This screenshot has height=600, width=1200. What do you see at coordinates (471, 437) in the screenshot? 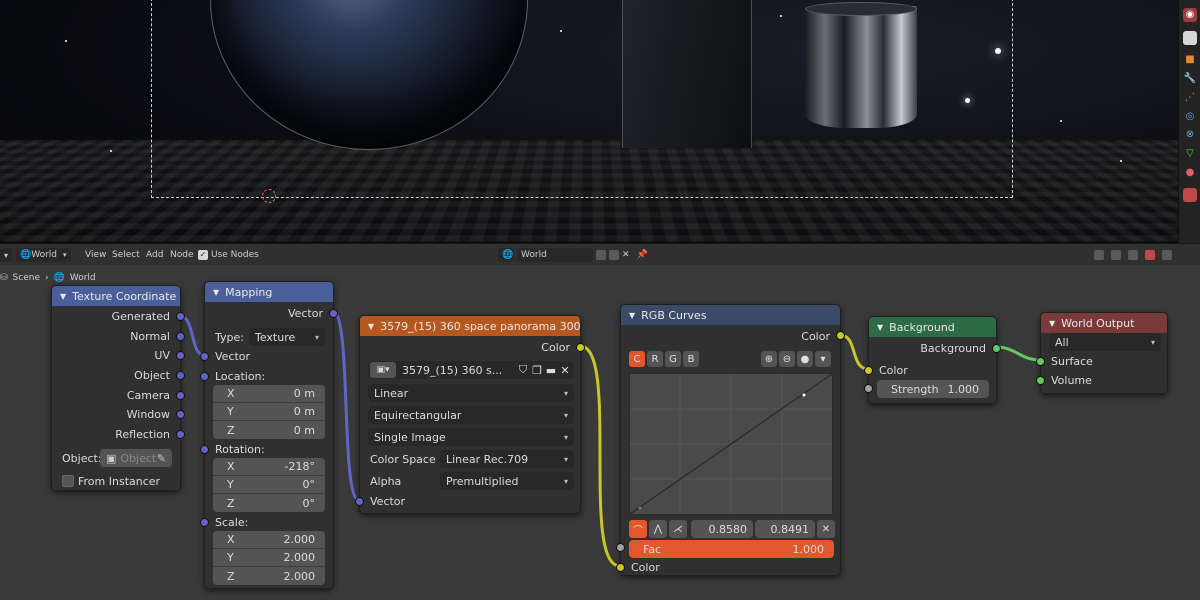
I see `source-dropdown: Single Image ▾` at bounding box center [471, 437].